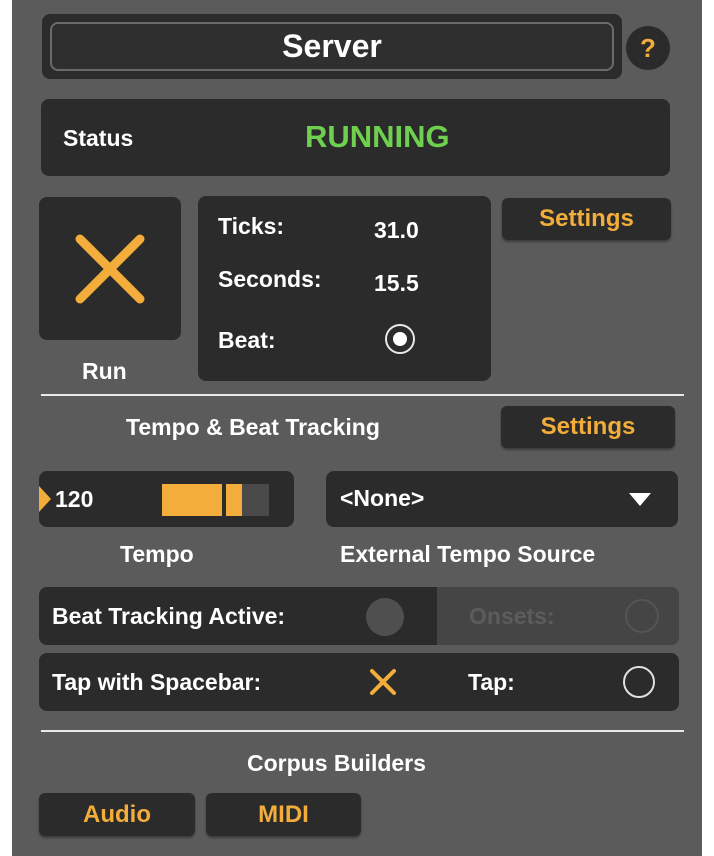 The width and height of the screenshot is (714, 856). I want to click on title-frame: Server, so click(332, 46).